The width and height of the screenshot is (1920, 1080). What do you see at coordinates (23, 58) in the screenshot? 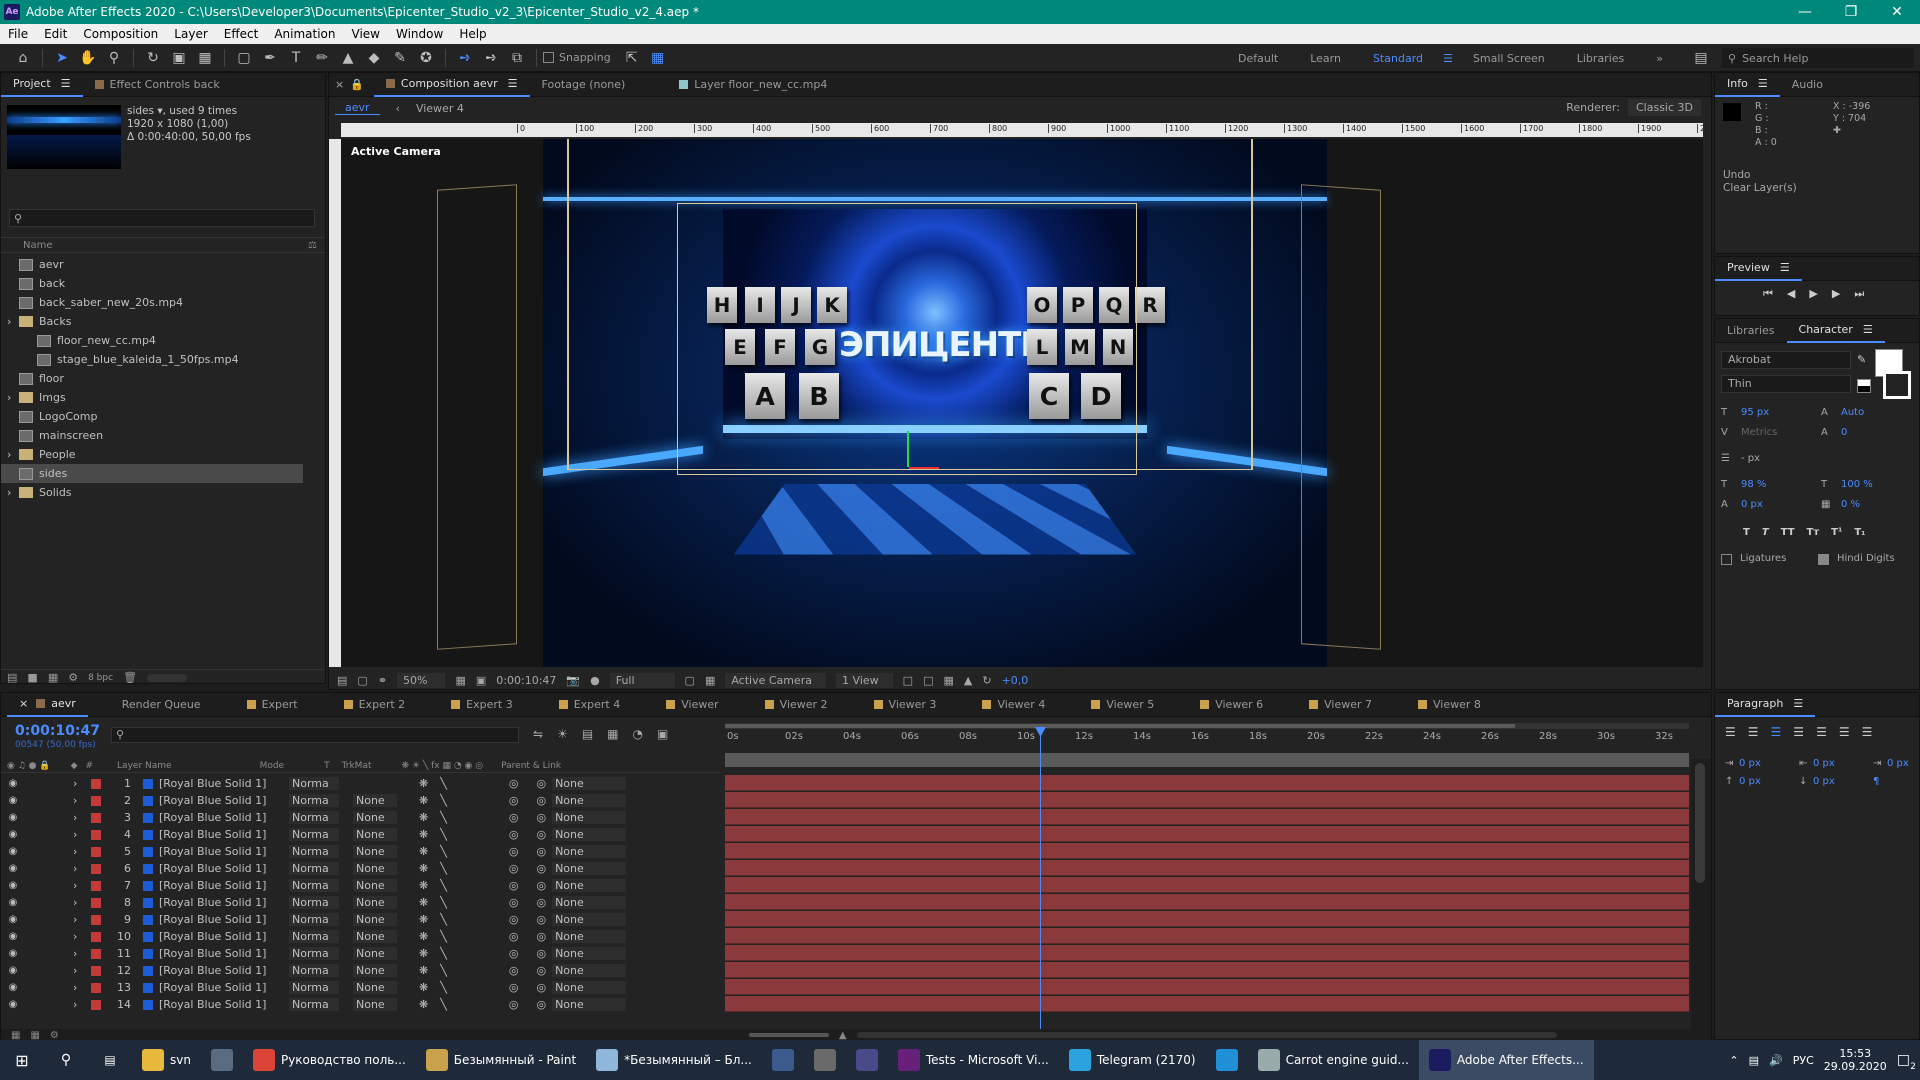
I see `home-icon: ⌂` at bounding box center [23, 58].